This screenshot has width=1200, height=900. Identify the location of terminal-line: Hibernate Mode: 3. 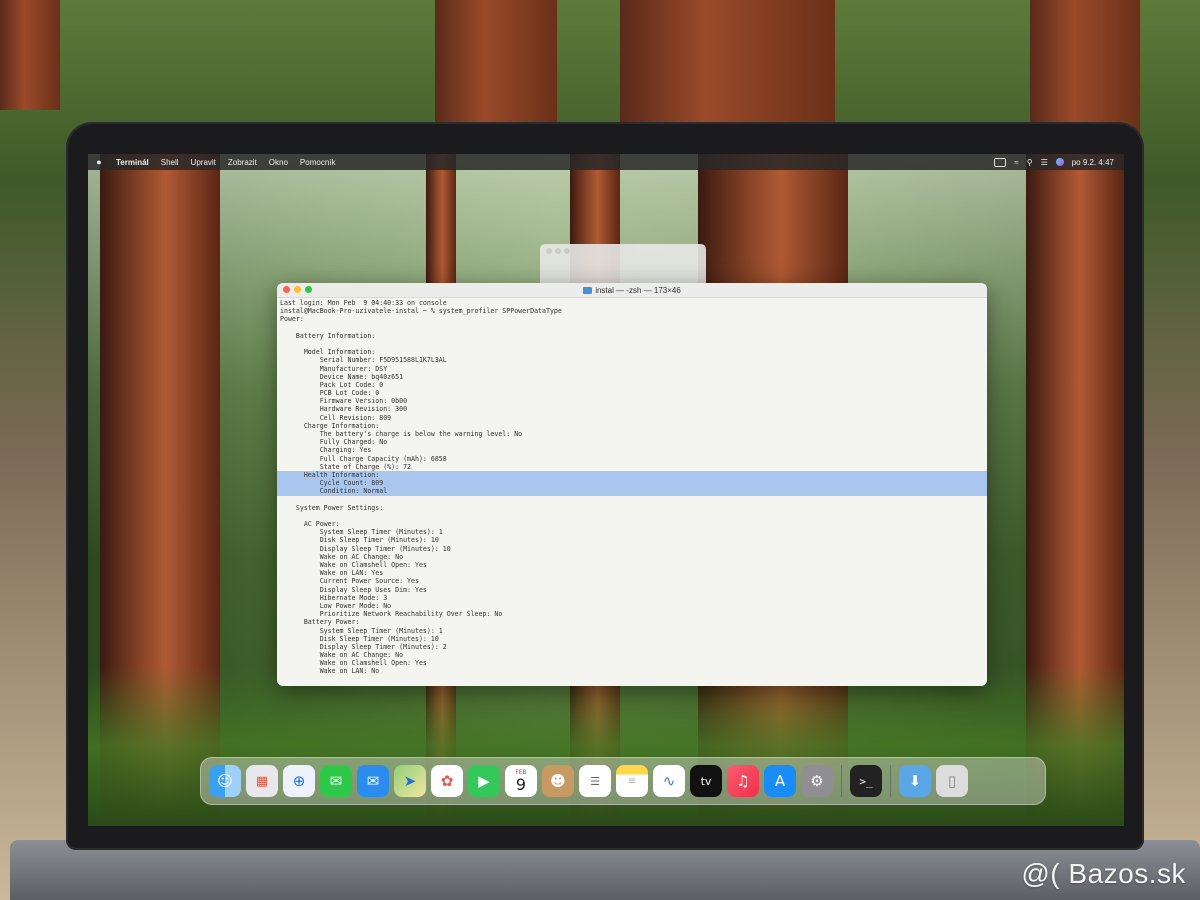
(334, 597).